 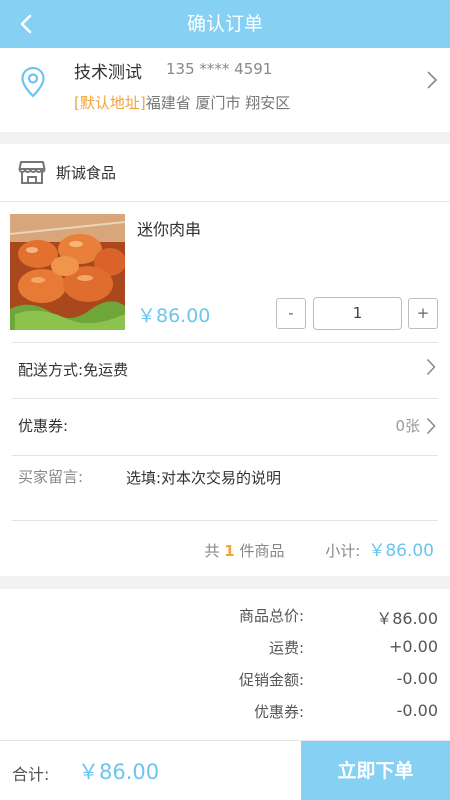 What do you see at coordinates (108, 73) in the screenshot?
I see `recipient-name: 技术测试` at bounding box center [108, 73].